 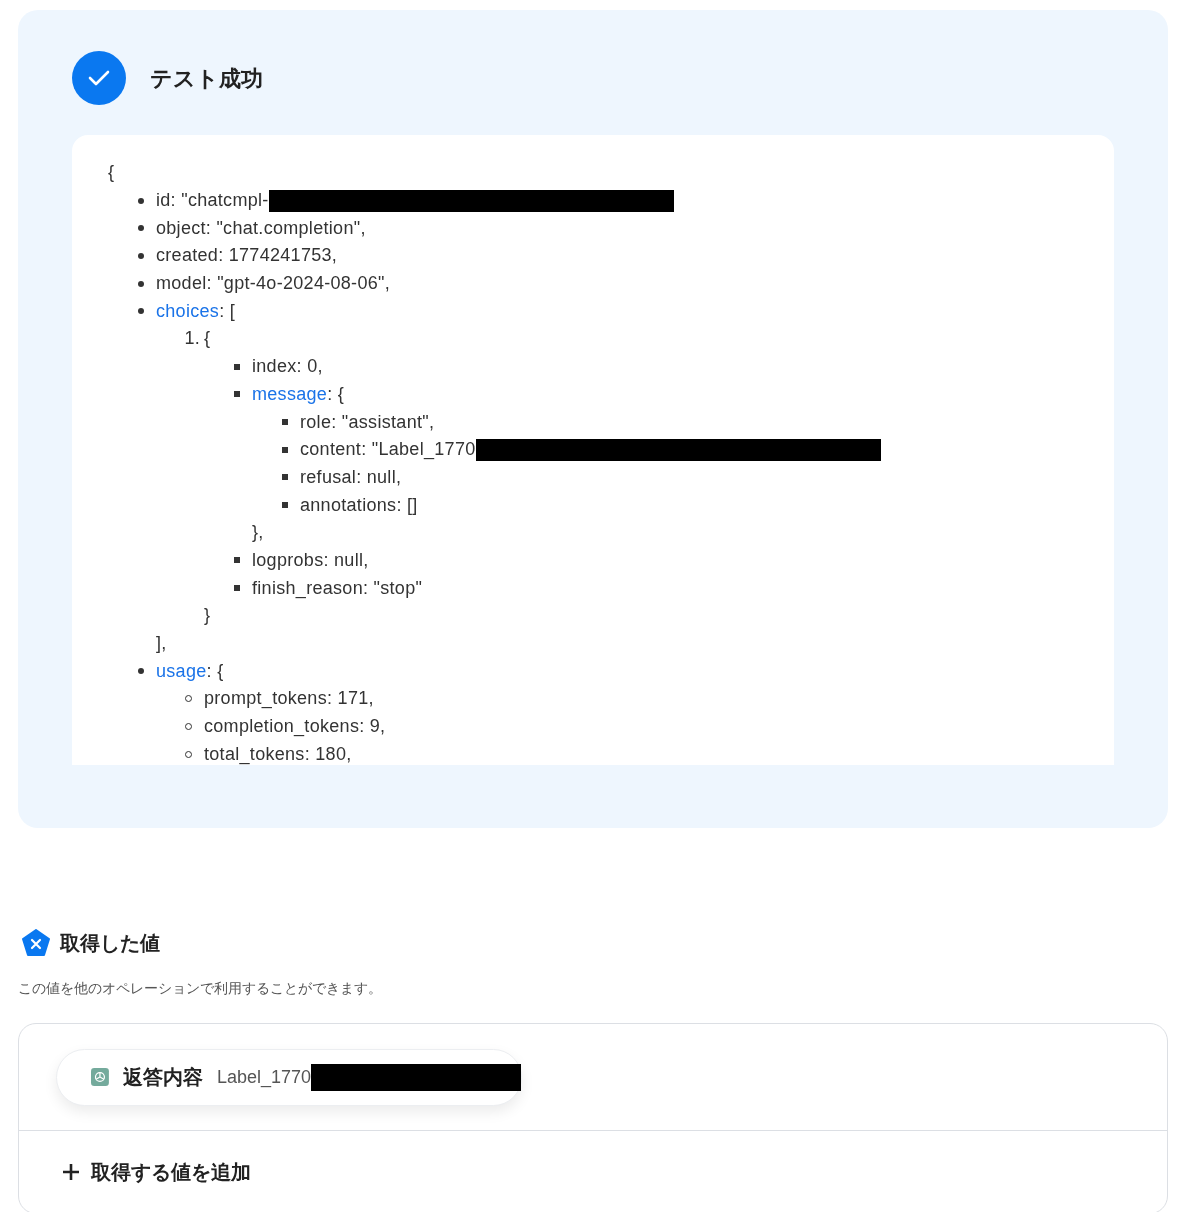 What do you see at coordinates (212, 201) in the screenshot?
I see `code-line: id: "chatcmpl-` at bounding box center [212, 201].